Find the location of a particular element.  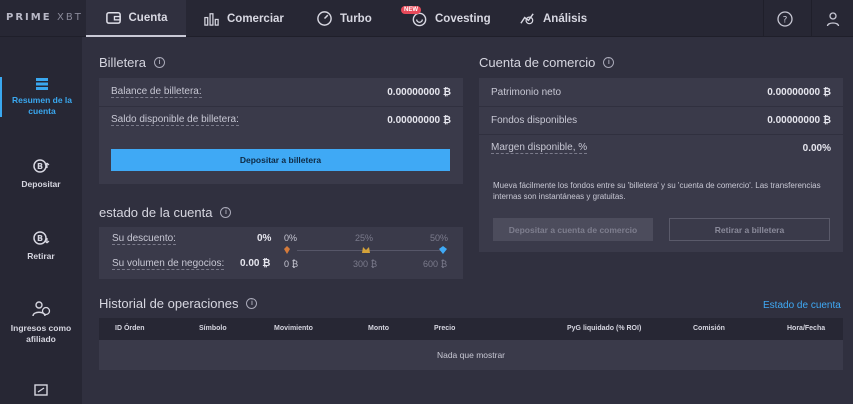

col-pyg: PyG liquidado (% ROI) is located at coordinates (604, 328).